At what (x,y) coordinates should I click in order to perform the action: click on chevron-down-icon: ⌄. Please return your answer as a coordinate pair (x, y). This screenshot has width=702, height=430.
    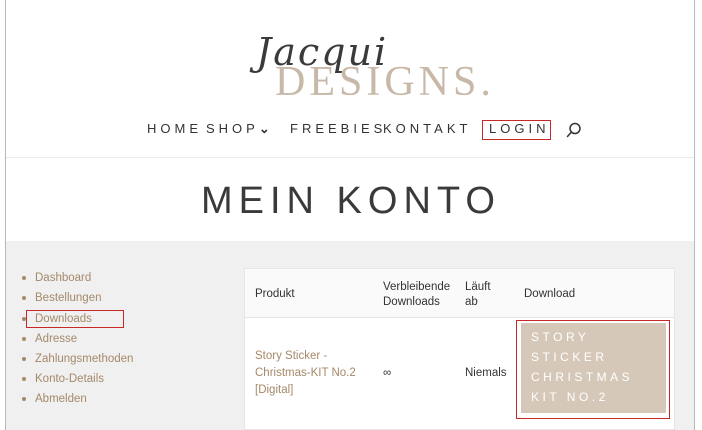
    Looking at the image, I should click on (264, 128).